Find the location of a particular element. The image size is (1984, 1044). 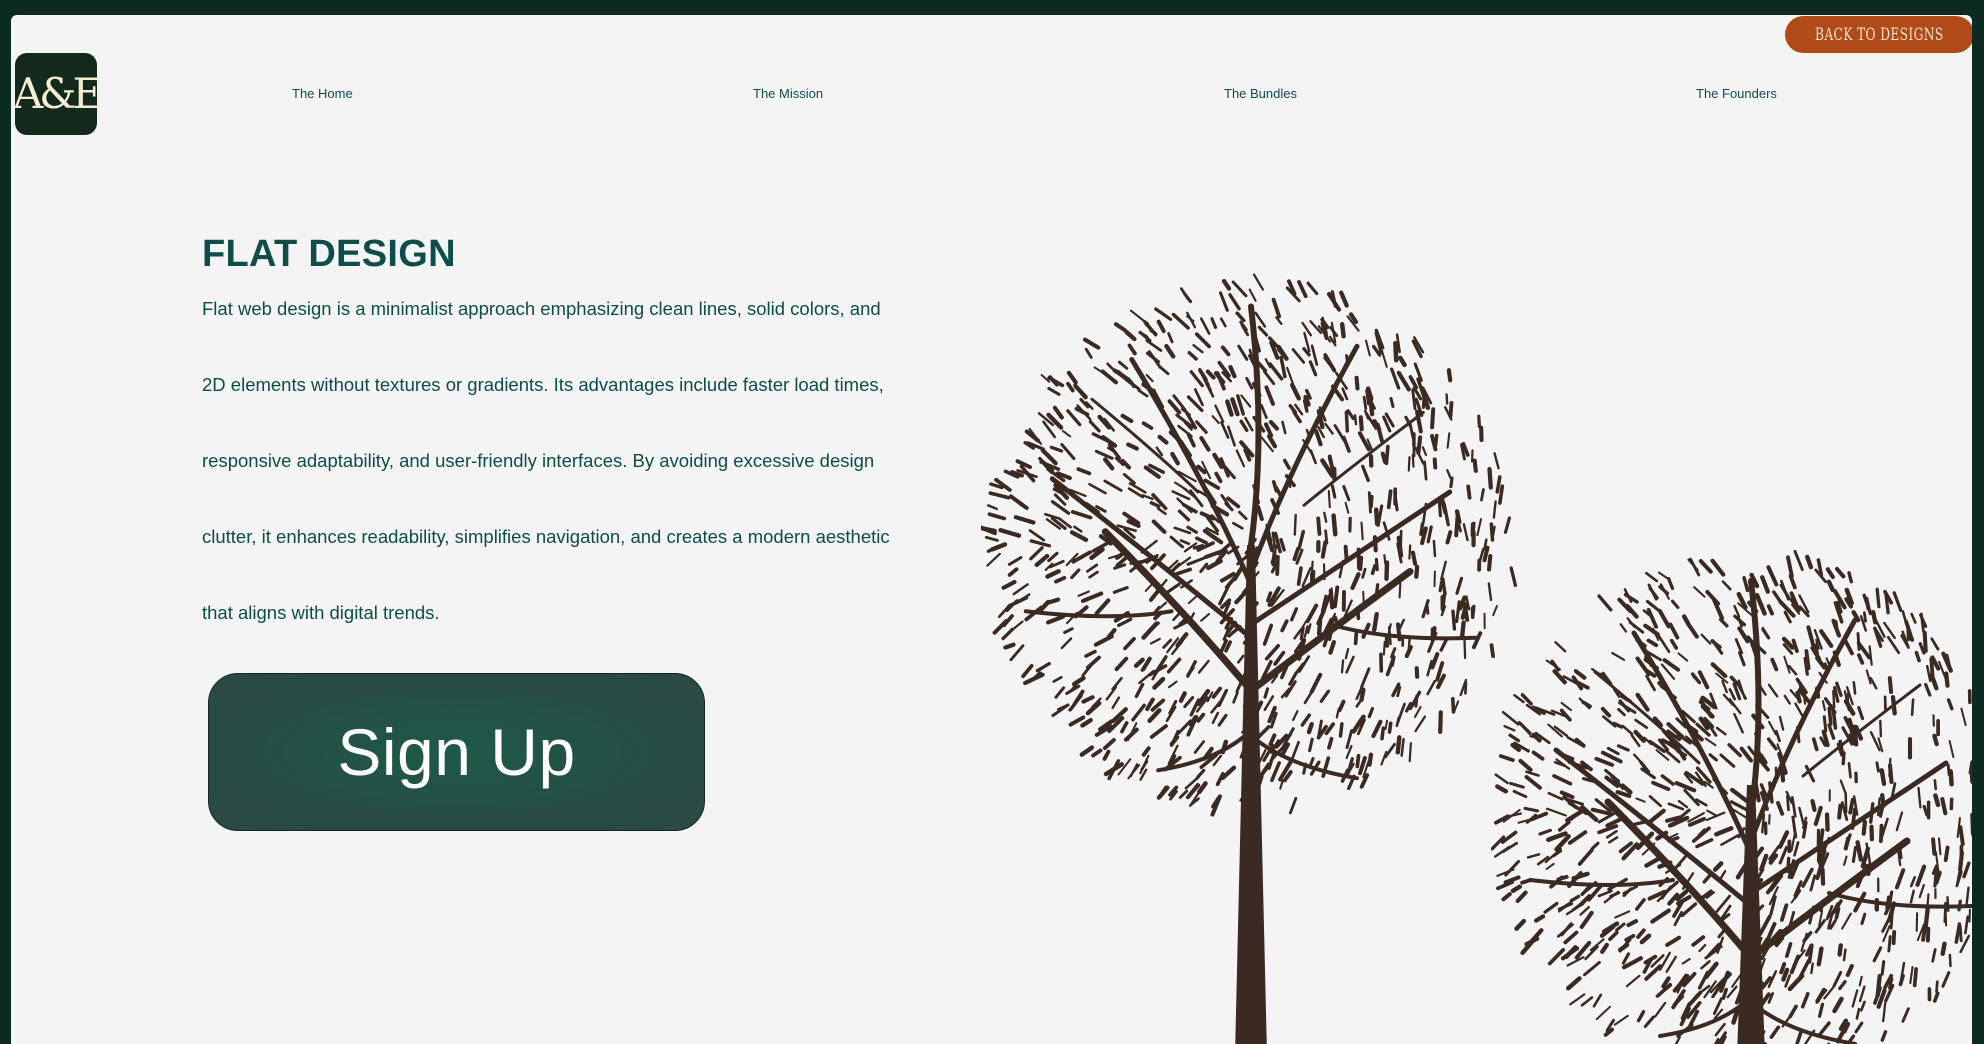

nav-link-mission: The Mission is located at coordinates (788, 93).